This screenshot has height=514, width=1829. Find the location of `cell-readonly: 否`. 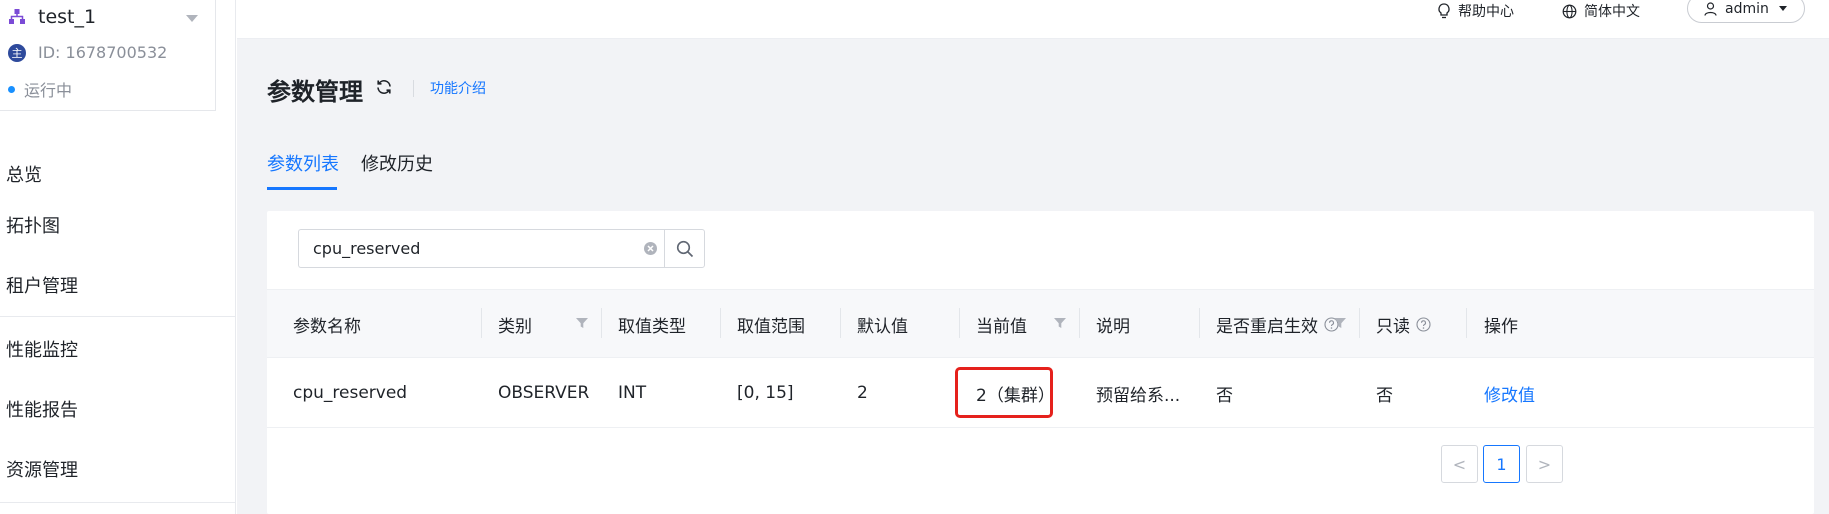

cell-readonly: 否 is located at coordinates (1384, 395).